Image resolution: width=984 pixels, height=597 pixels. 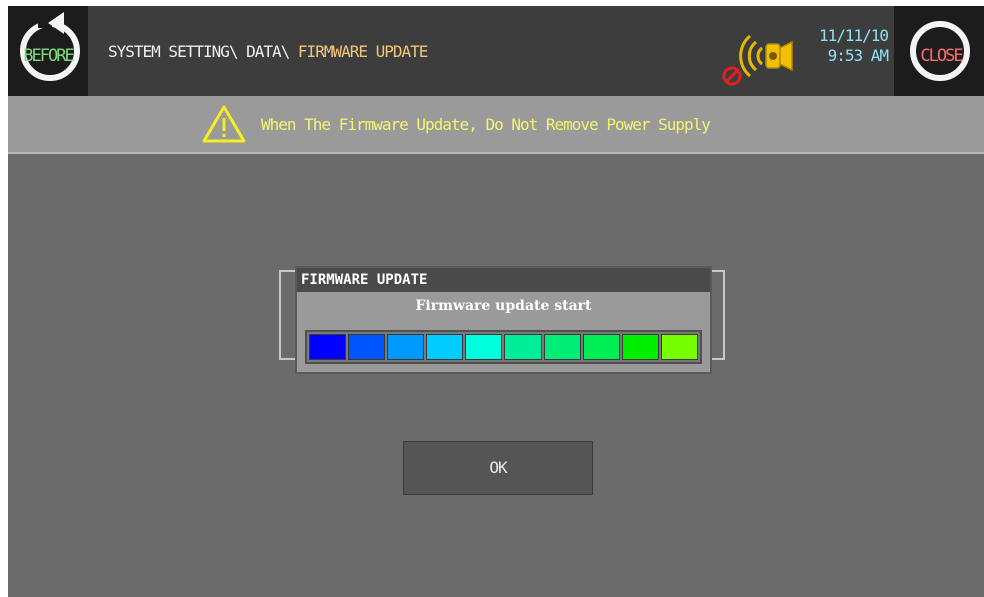 What do you see at coordinates (503, 320) in the screenshot?
I see `firmware-update-dialog: FIRMWARE UPDATE Firmware update start` at bounding box center [503, 320].